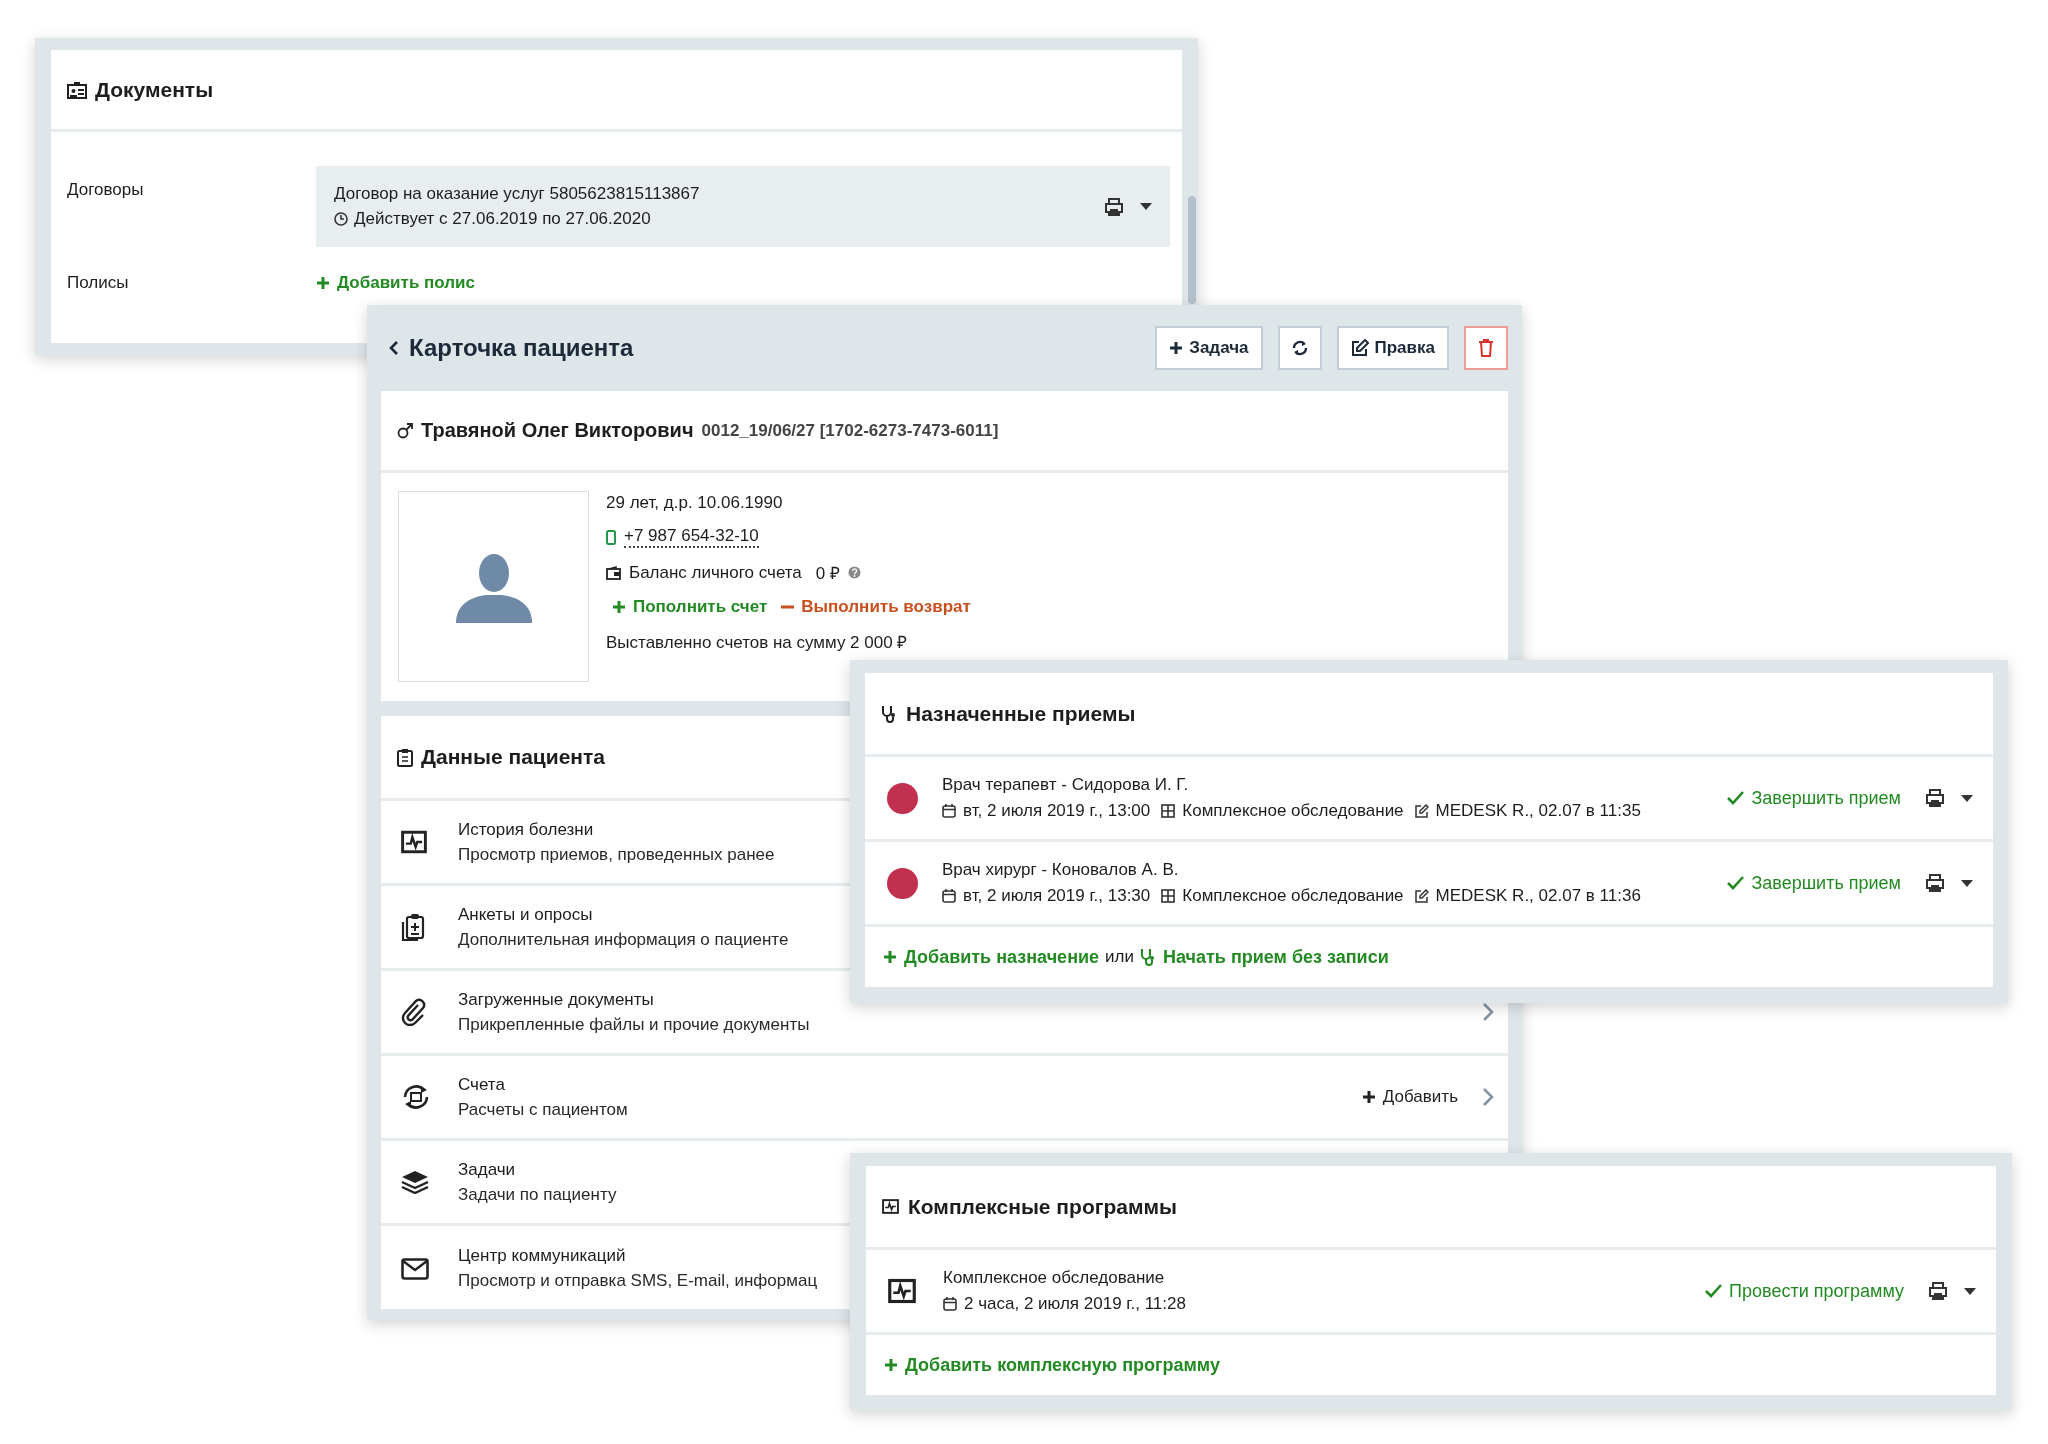 This screenshot has height=1444, width=2048. What do you see at coordinates (77, 89) in the screenshot?
I see `id-card-icon` at bounding box center [77, 89].